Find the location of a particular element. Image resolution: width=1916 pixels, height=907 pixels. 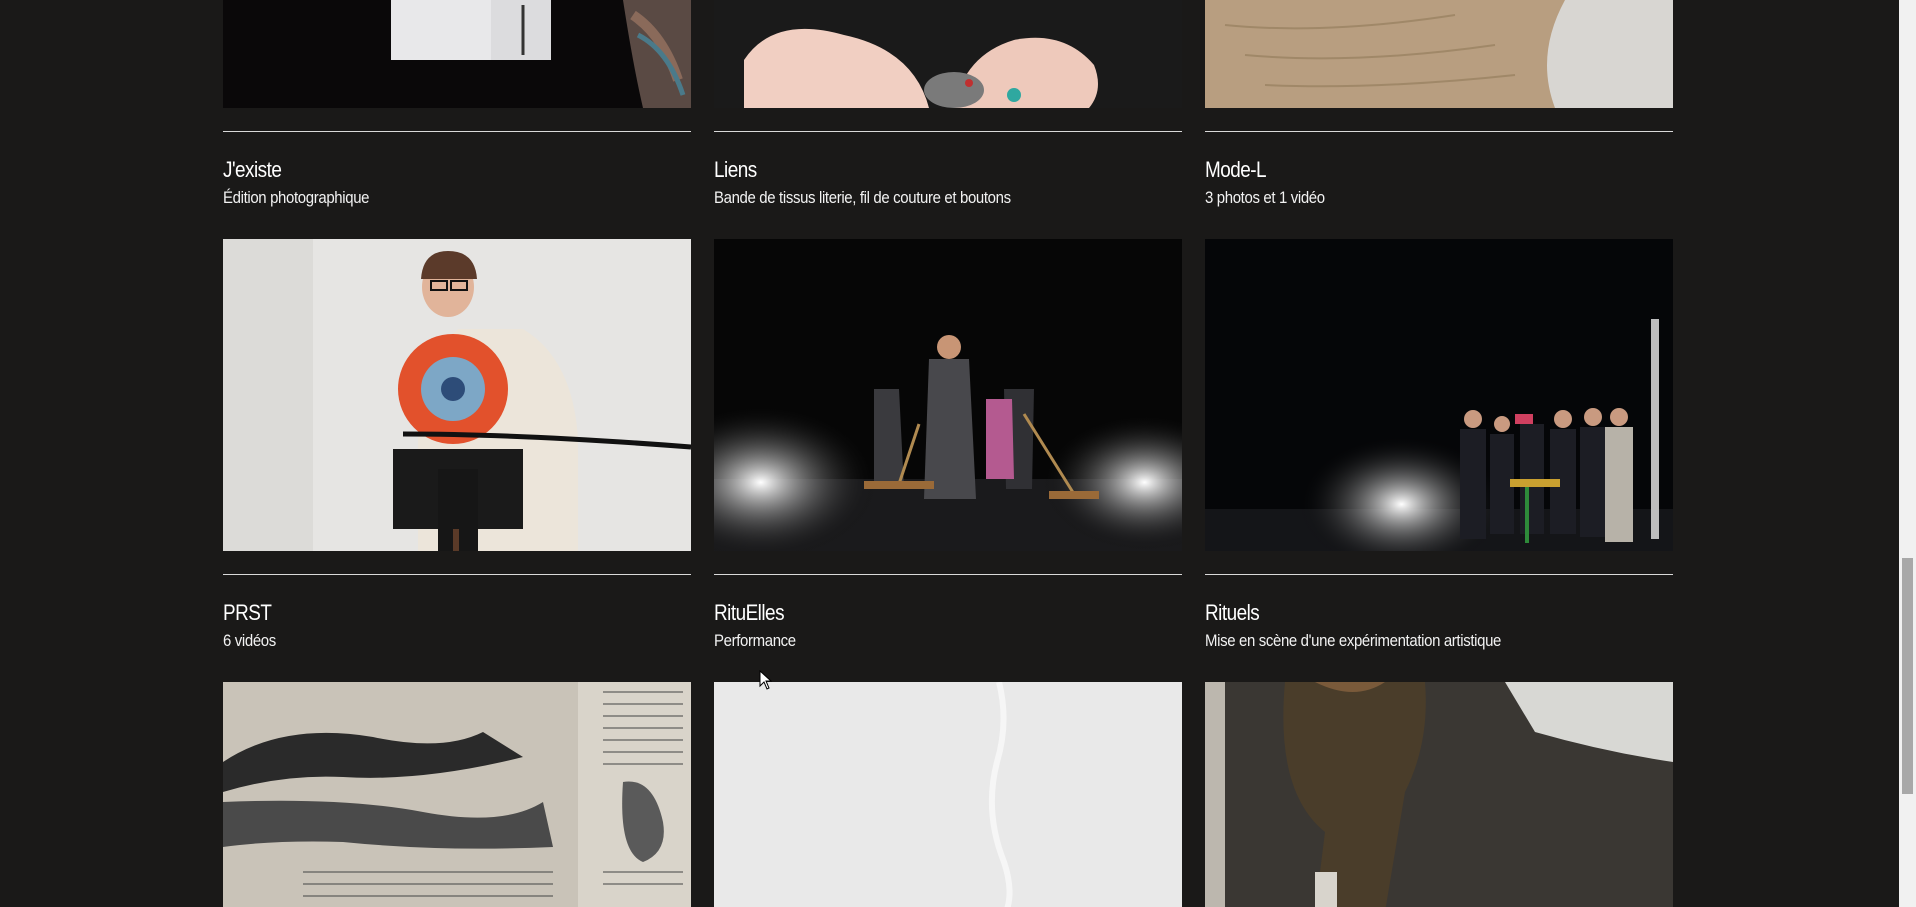

project-thumbnail-prst is located at coordinates (457, 395).